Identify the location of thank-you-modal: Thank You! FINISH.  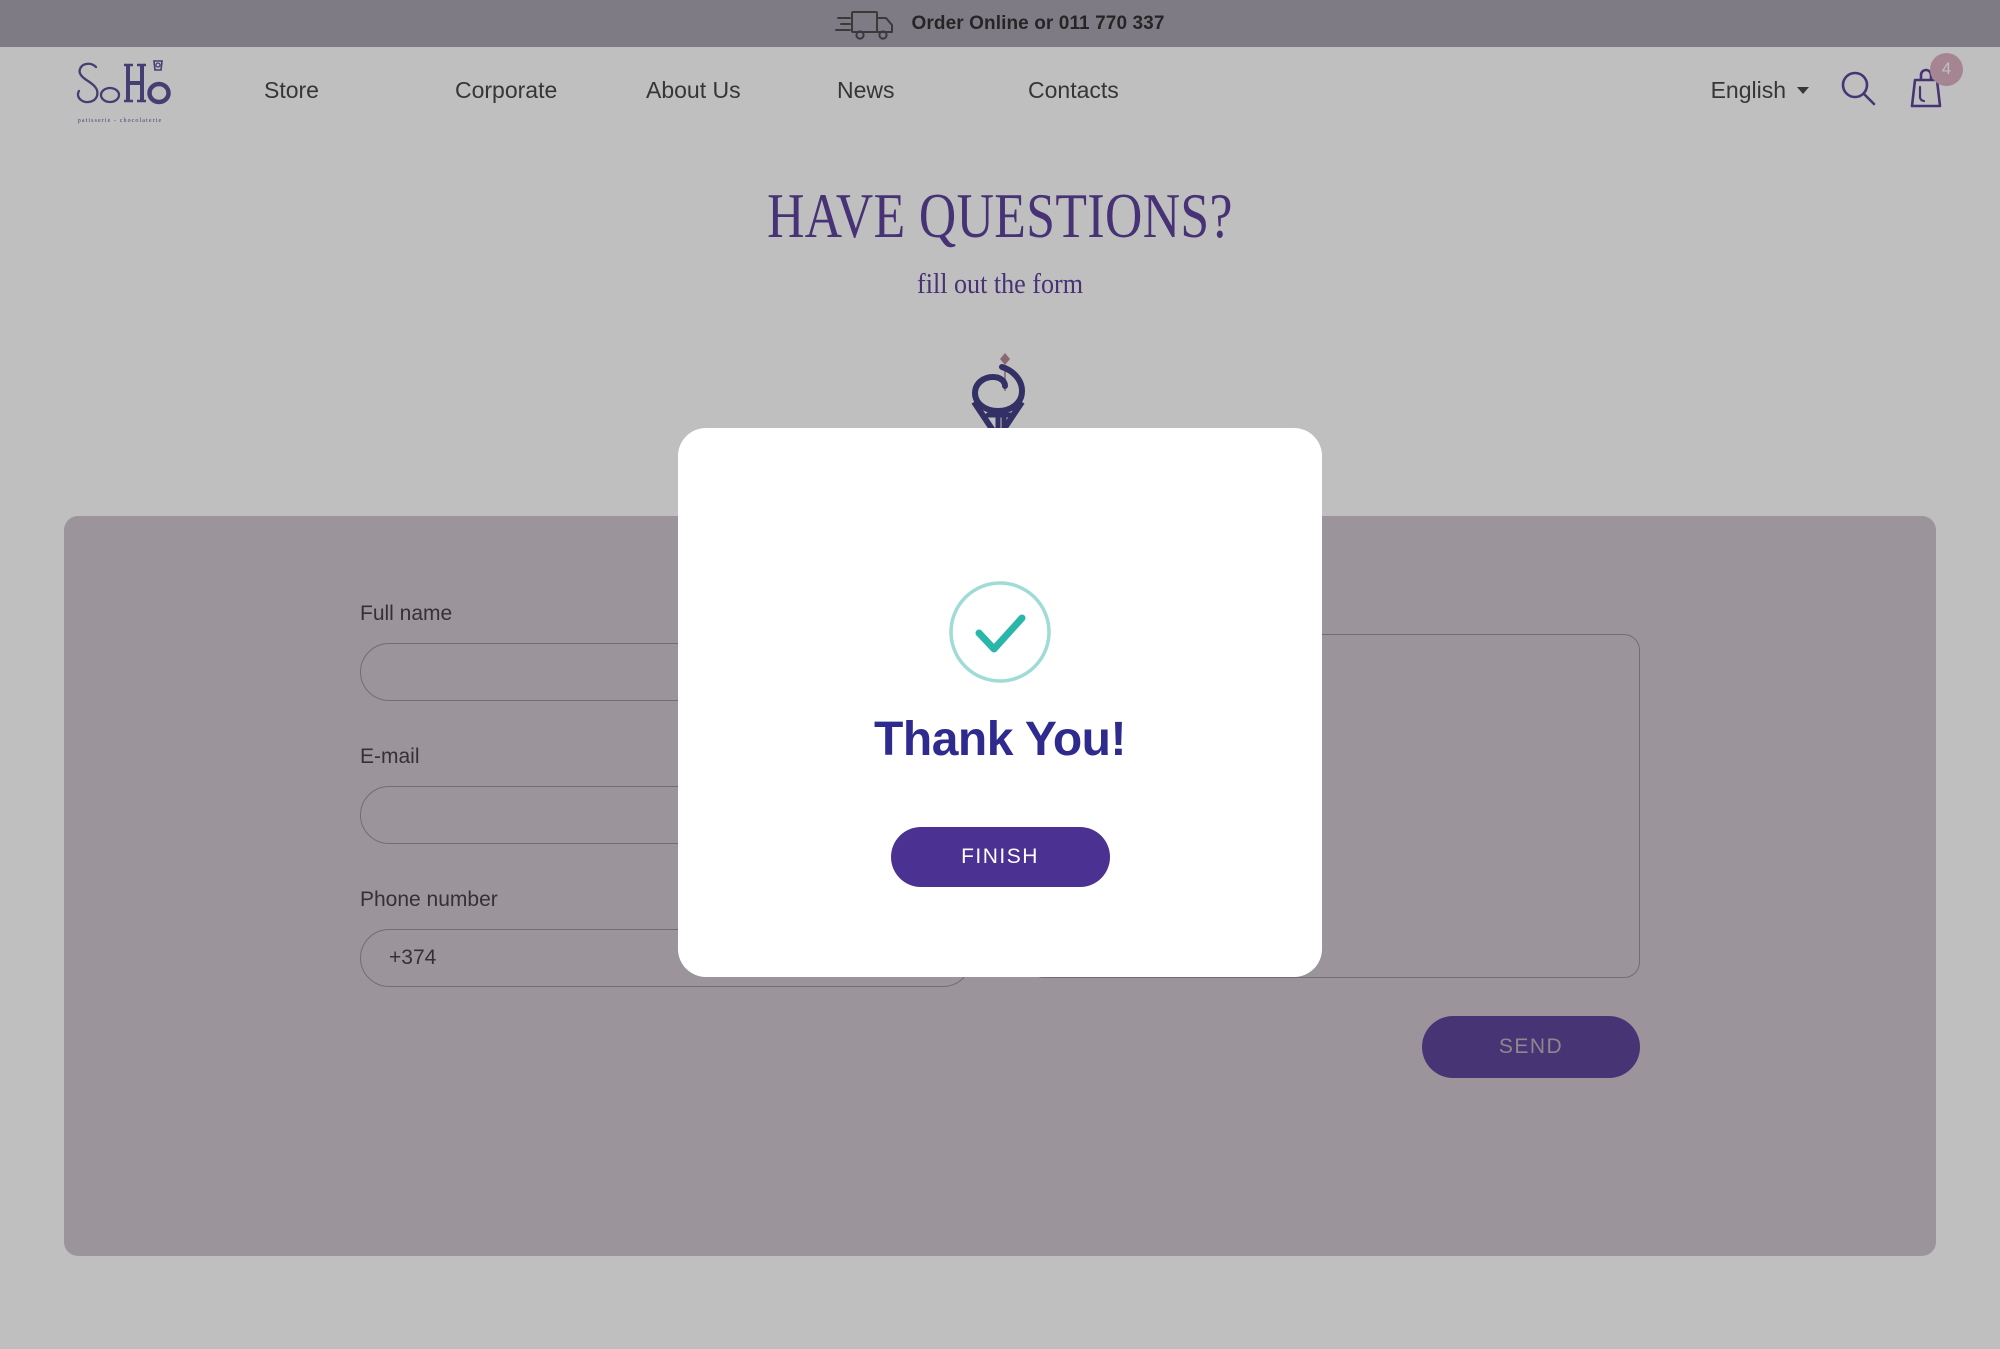
(1000, 702).